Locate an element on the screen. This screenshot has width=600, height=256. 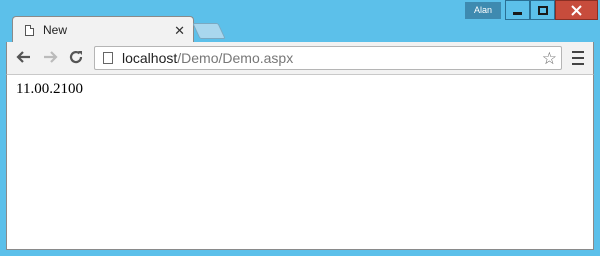
close-window-button is located at coordinates (576, 10).